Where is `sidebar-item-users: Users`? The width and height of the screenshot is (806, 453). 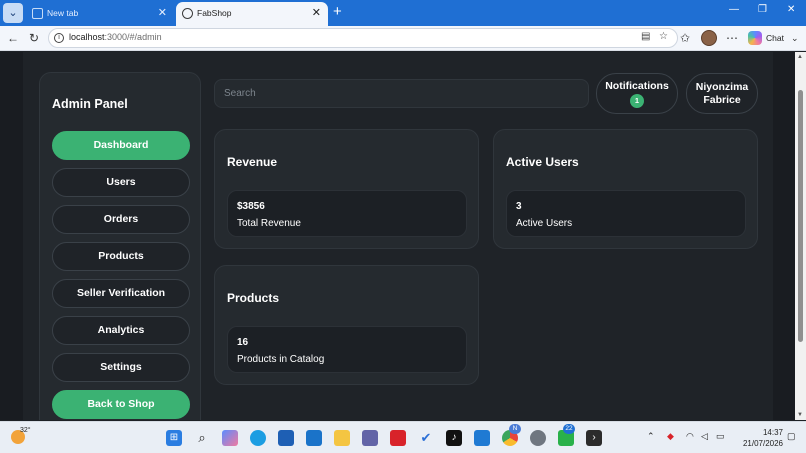 sidebar-item-users: Users is located at coordinates (121, 182).